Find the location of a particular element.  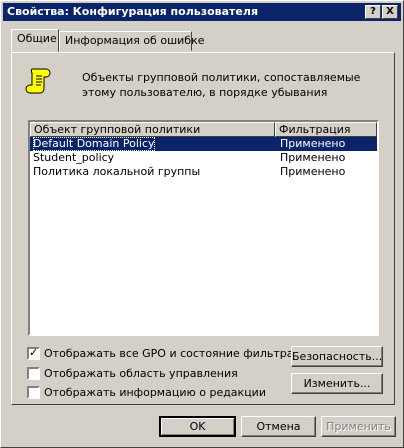

cancel-button: Отмена is located at coordinates (278, 426).